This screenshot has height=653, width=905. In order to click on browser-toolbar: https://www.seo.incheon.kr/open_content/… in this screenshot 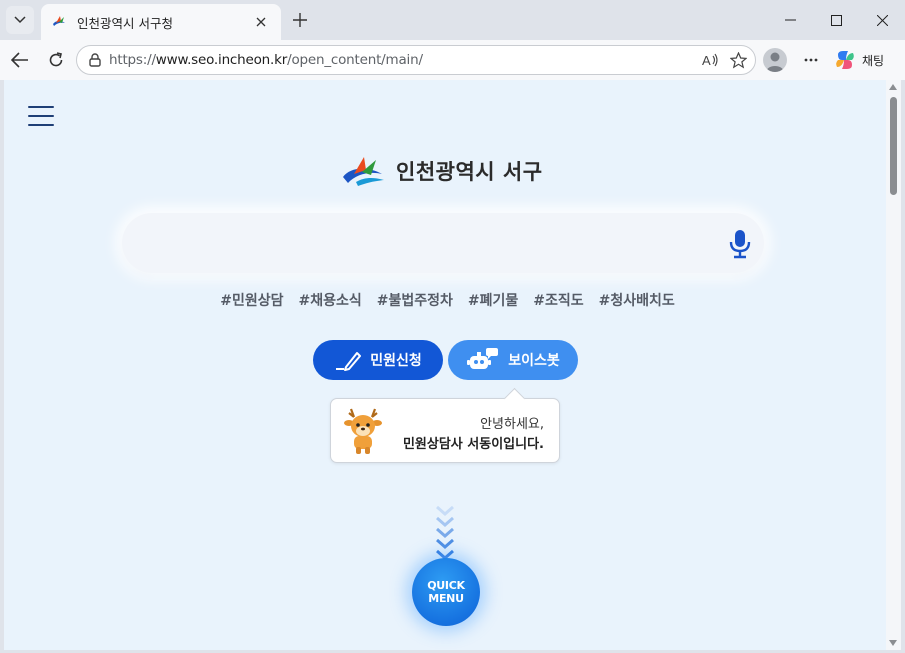, I will do `click(452, 60)`.